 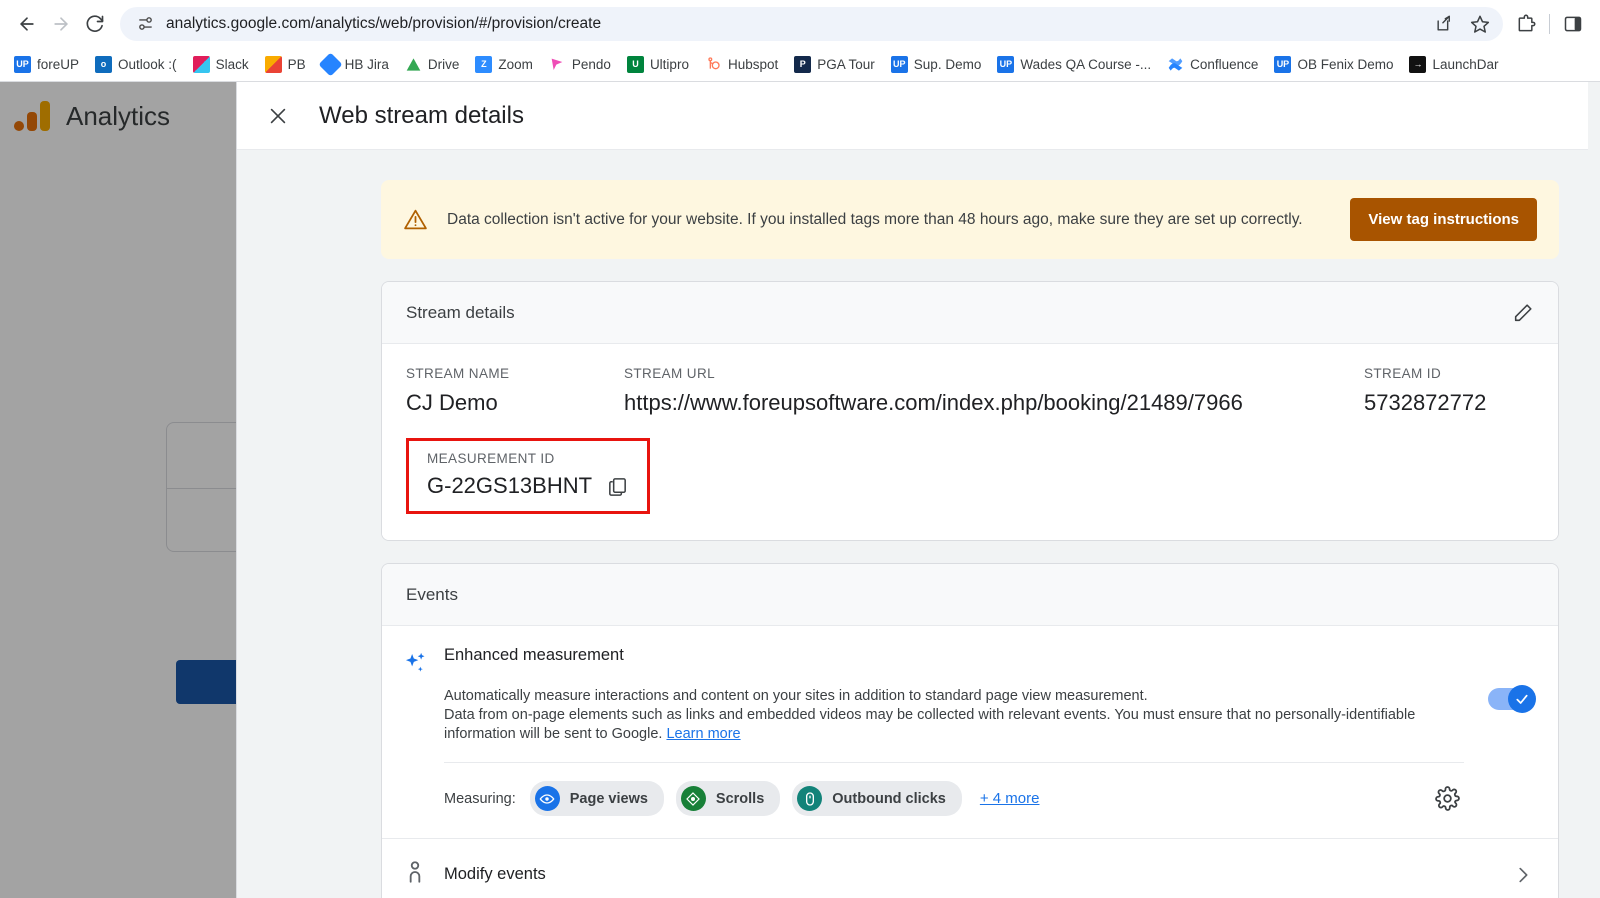 I want to click on bookmark-label: LaunchDar, so click(x=1465, y=64).